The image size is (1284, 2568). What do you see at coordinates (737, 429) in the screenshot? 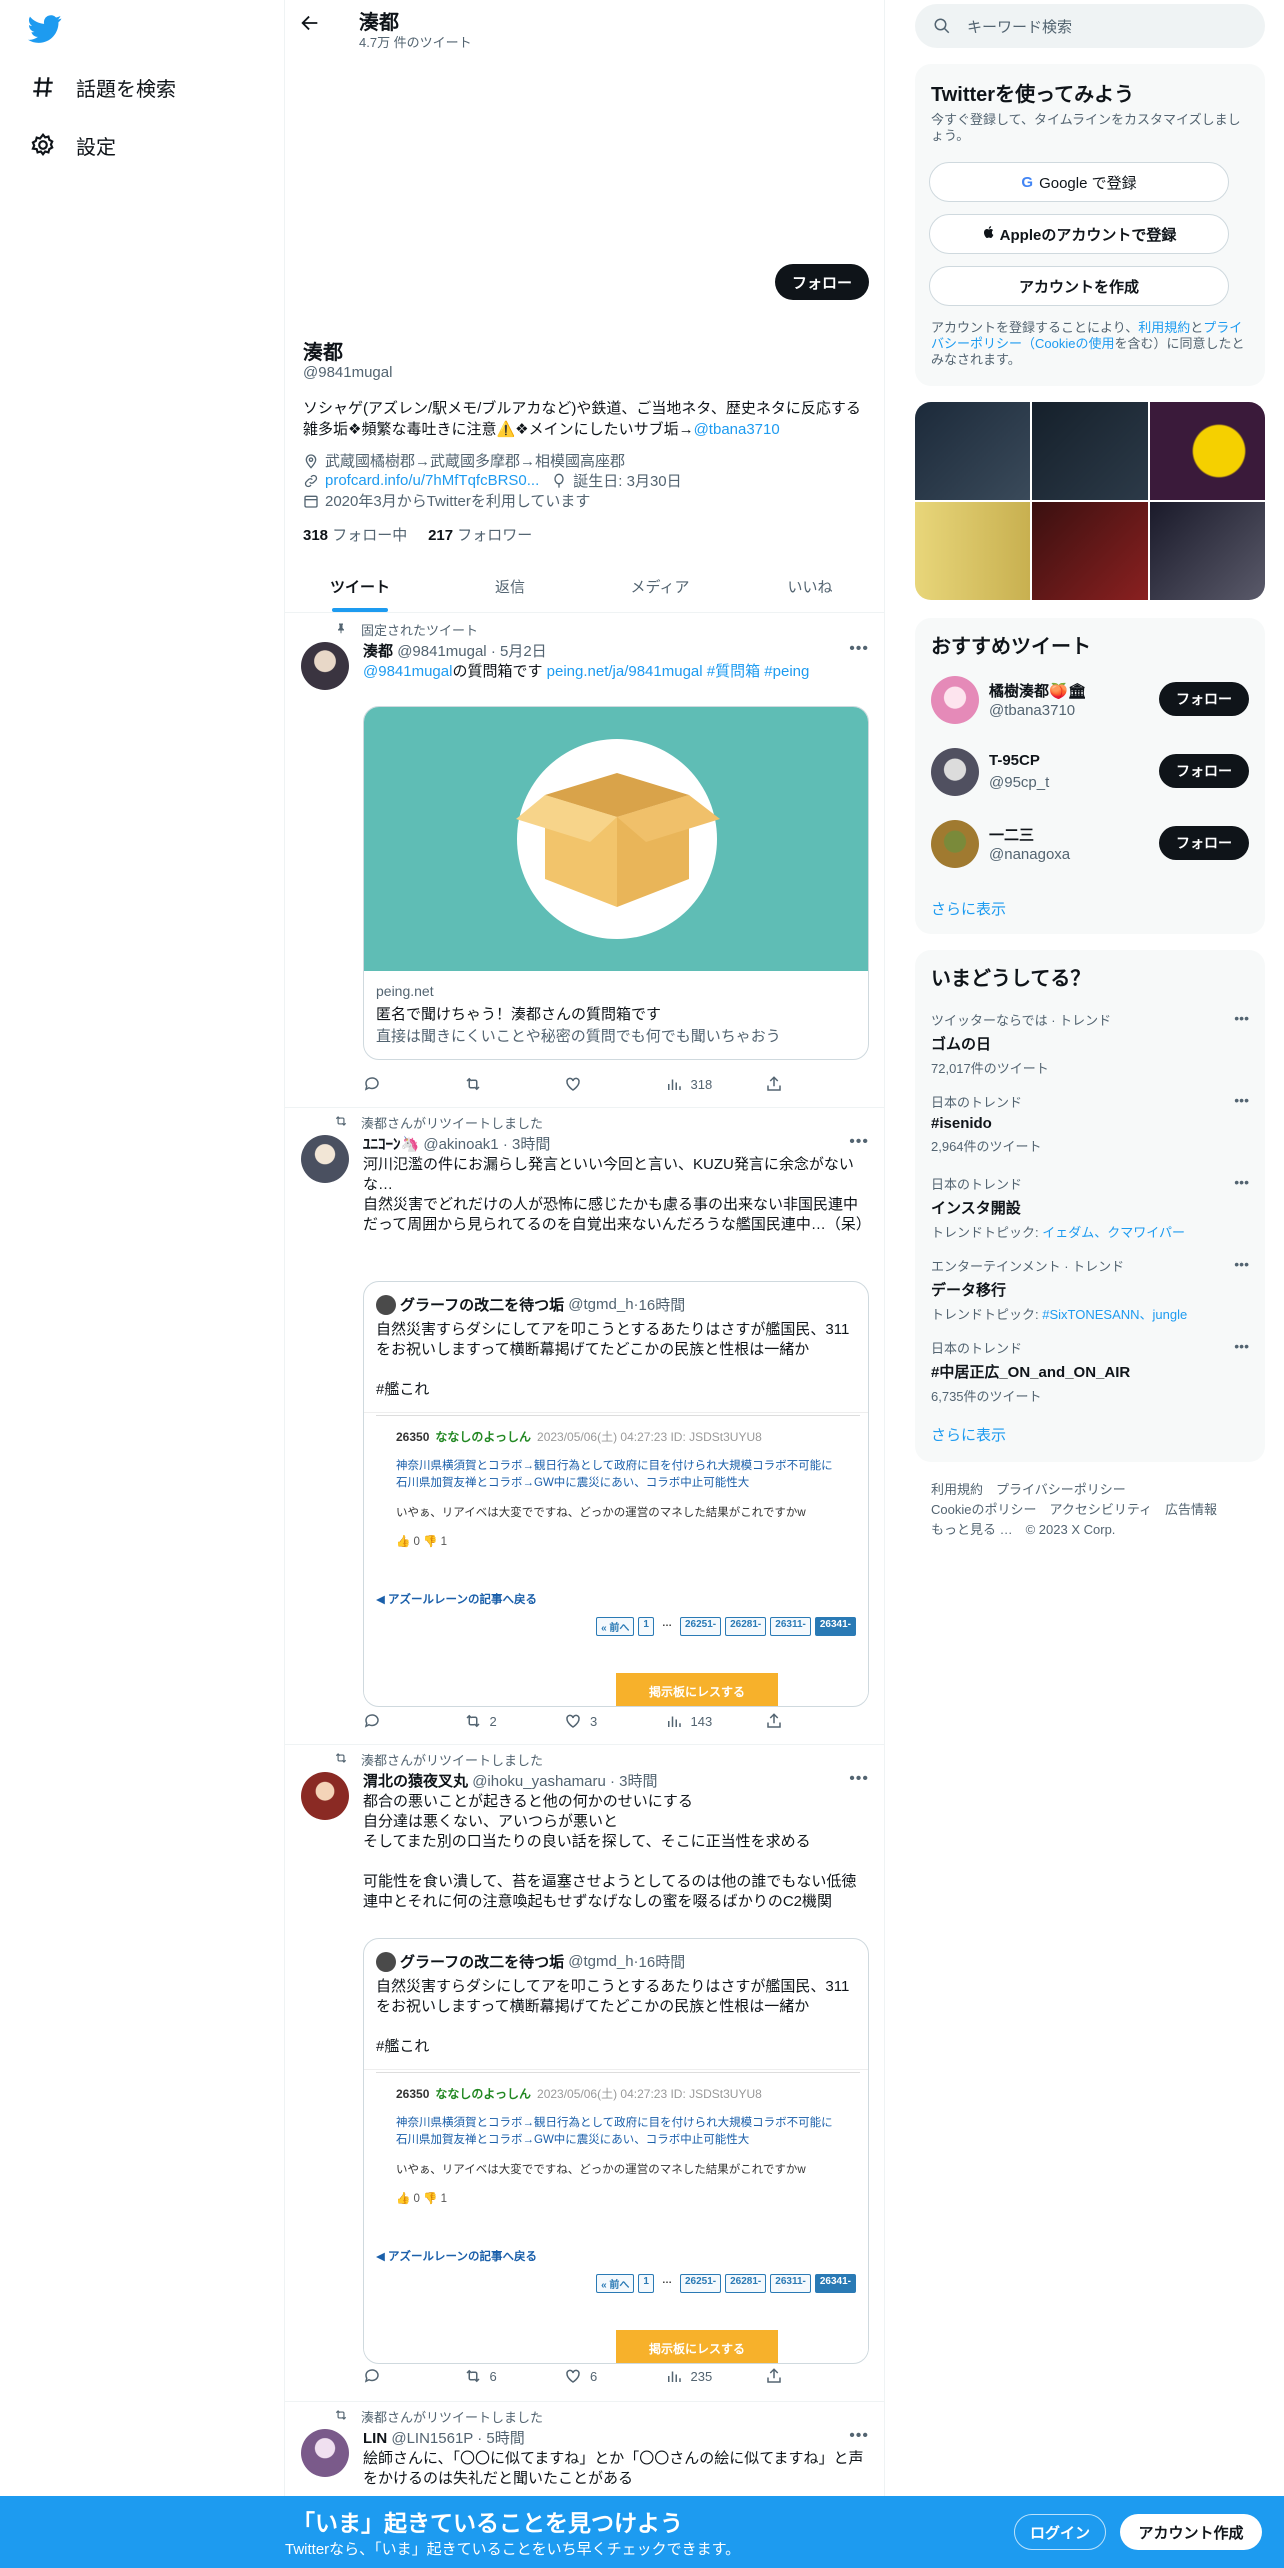
I see `bio-mention-link: @tbana3710` at bounding box center [737, 429].